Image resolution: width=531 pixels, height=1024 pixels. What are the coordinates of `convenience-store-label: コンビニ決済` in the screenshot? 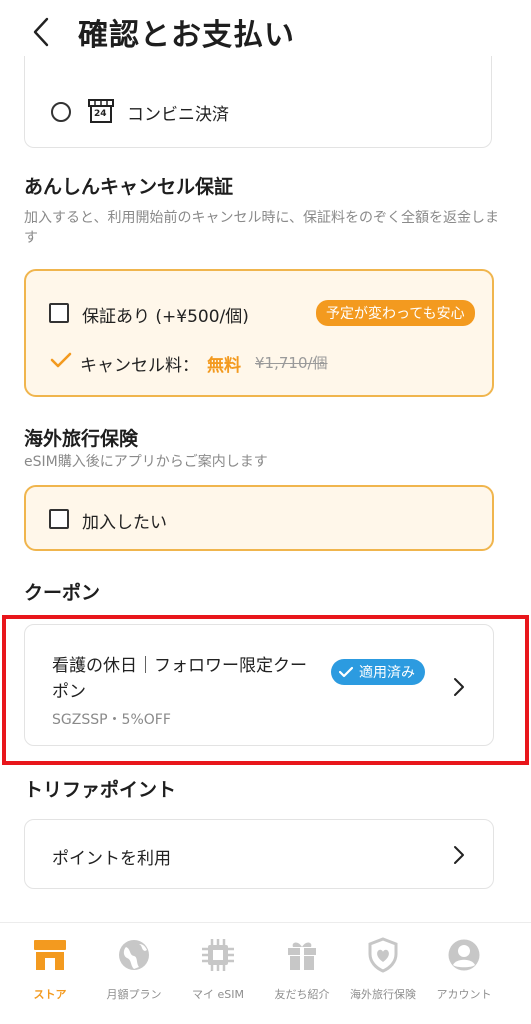 It's located at (178, 115).